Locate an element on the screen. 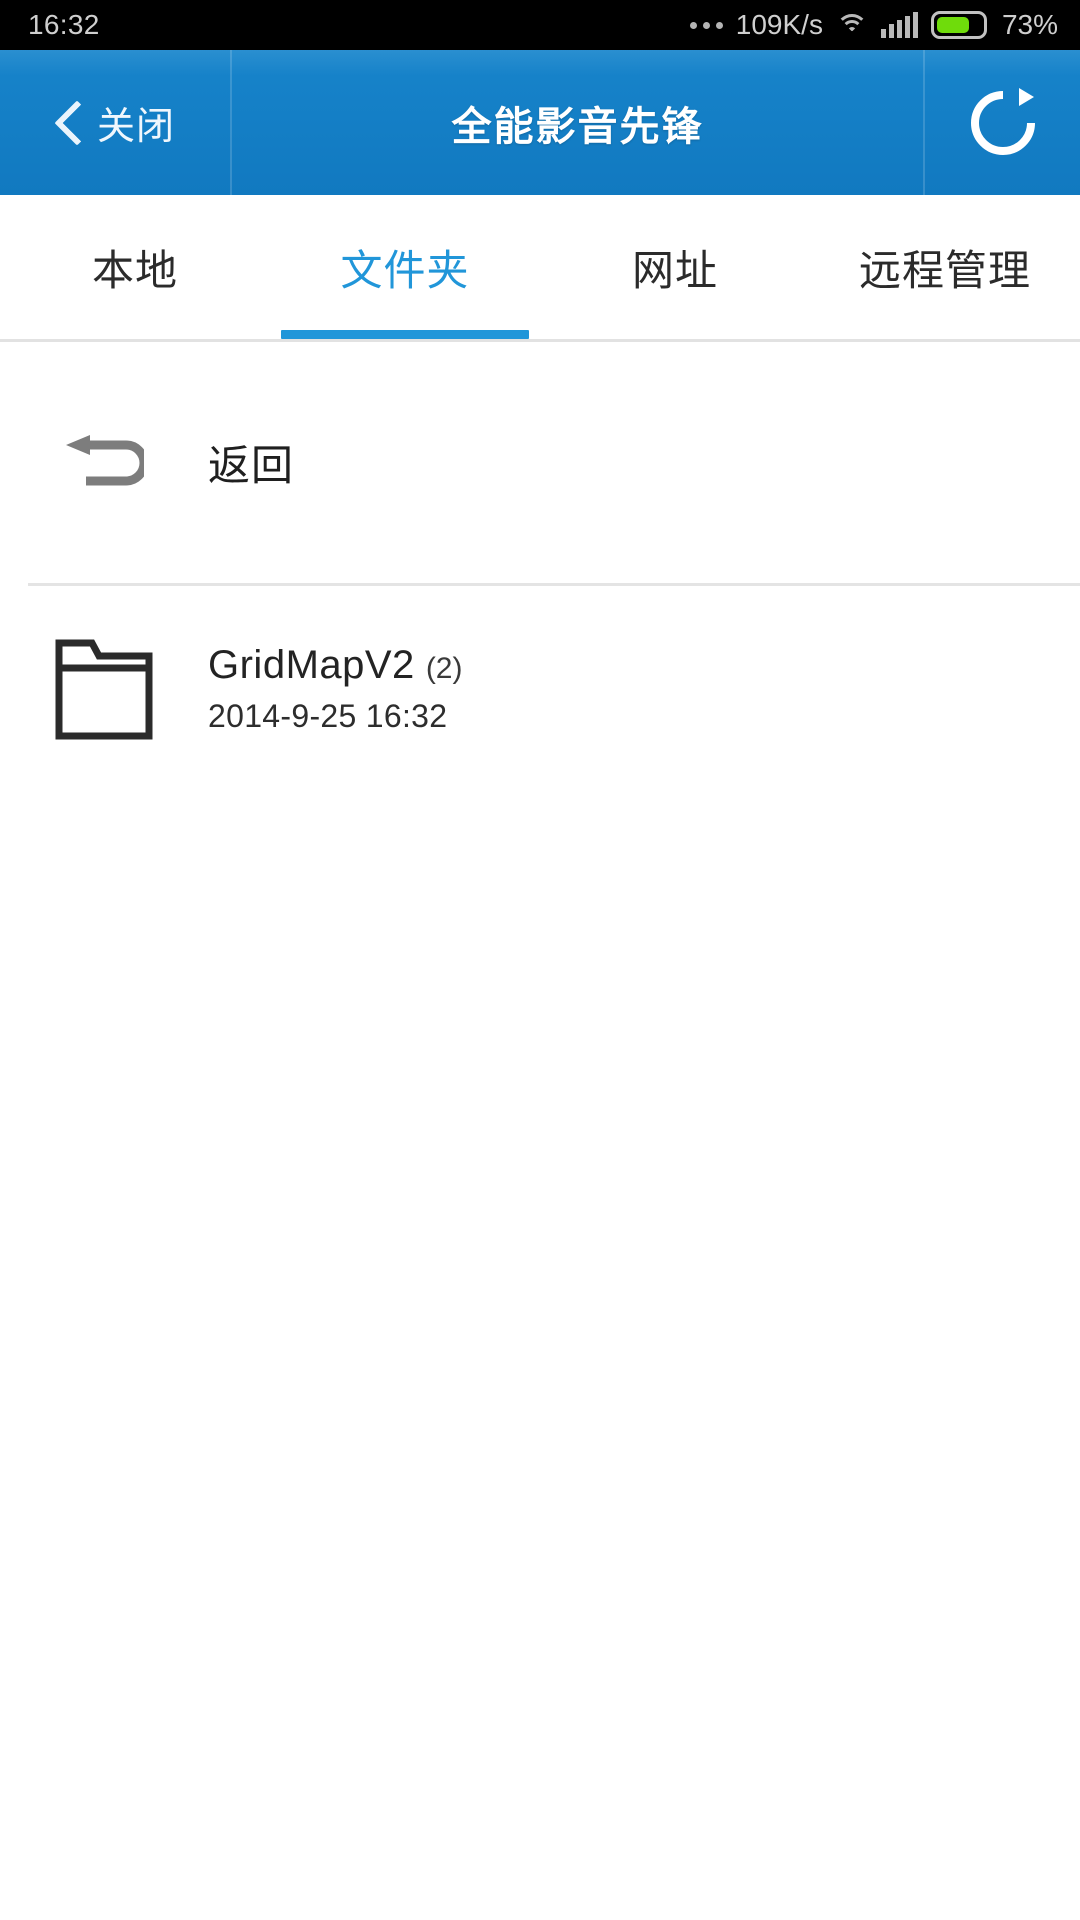  tab-label: 网址 is located at coordinates (674, 270).